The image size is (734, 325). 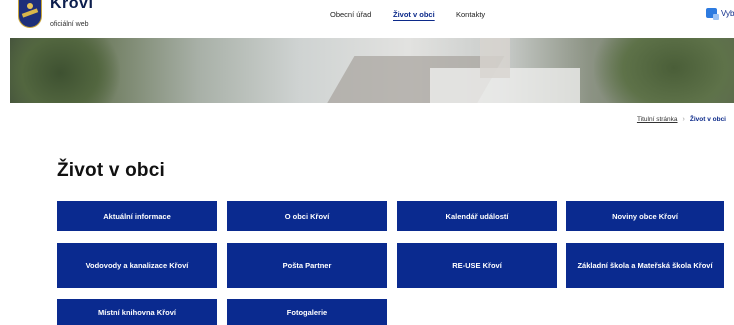 What do you see at coordinates (111, 170) in the screenshot?
I see `page-title: Život v obci` at bounding box center [111, 170].